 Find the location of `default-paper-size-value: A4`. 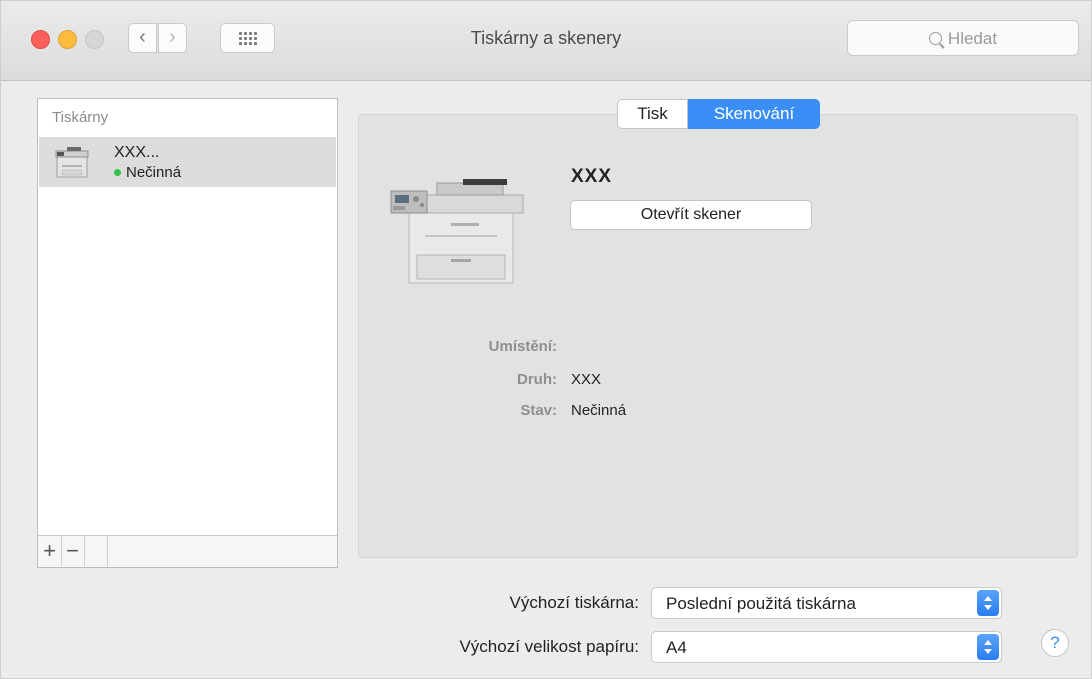

default-paper-size-value: A4 is located at coordinates (676, 647).